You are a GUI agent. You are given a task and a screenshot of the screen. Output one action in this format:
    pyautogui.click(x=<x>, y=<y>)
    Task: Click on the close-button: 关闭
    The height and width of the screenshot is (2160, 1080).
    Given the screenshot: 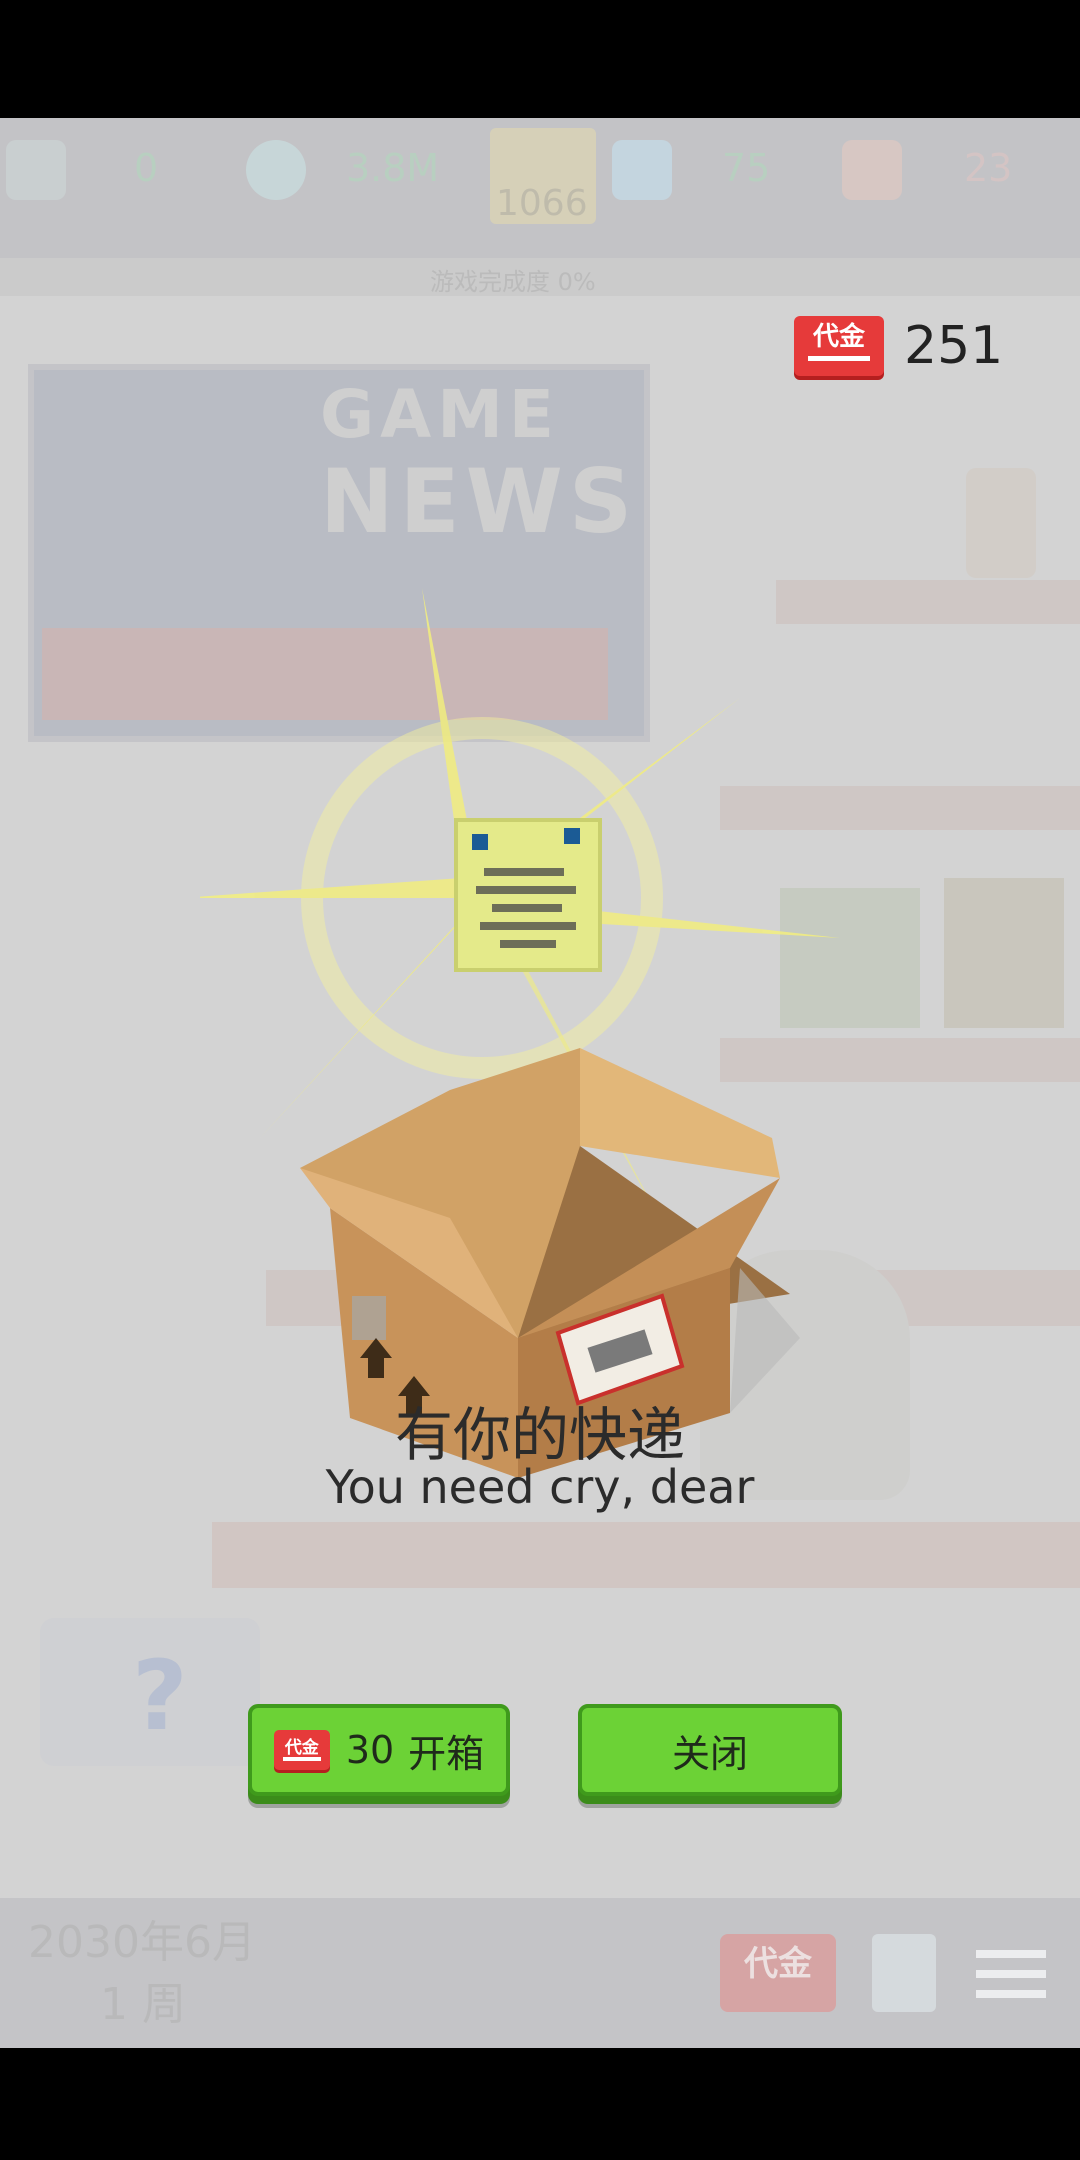 What is the action you would take?
    pyautogui.click(x=710, y=1750)
    